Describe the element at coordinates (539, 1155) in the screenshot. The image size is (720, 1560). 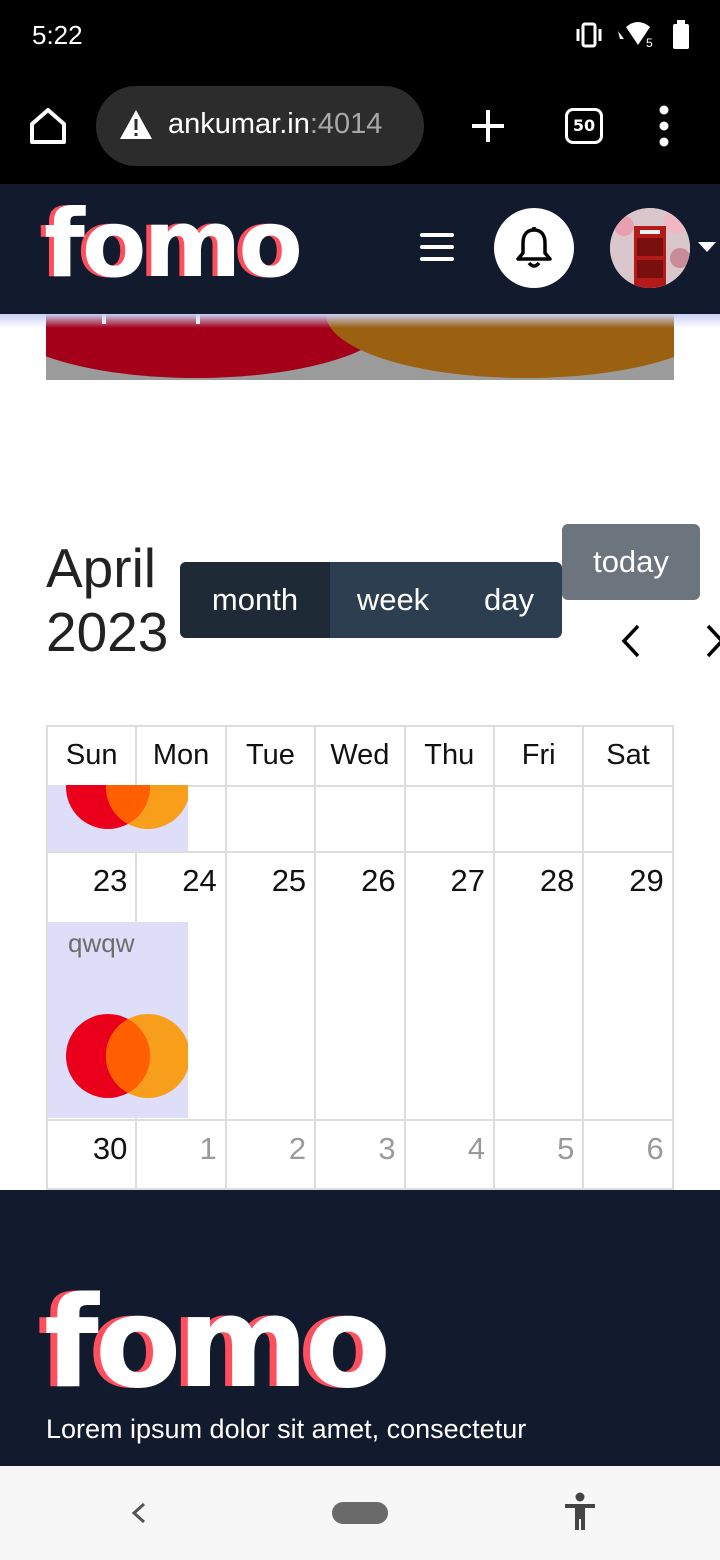
I see `day-cell: 5` at that location.